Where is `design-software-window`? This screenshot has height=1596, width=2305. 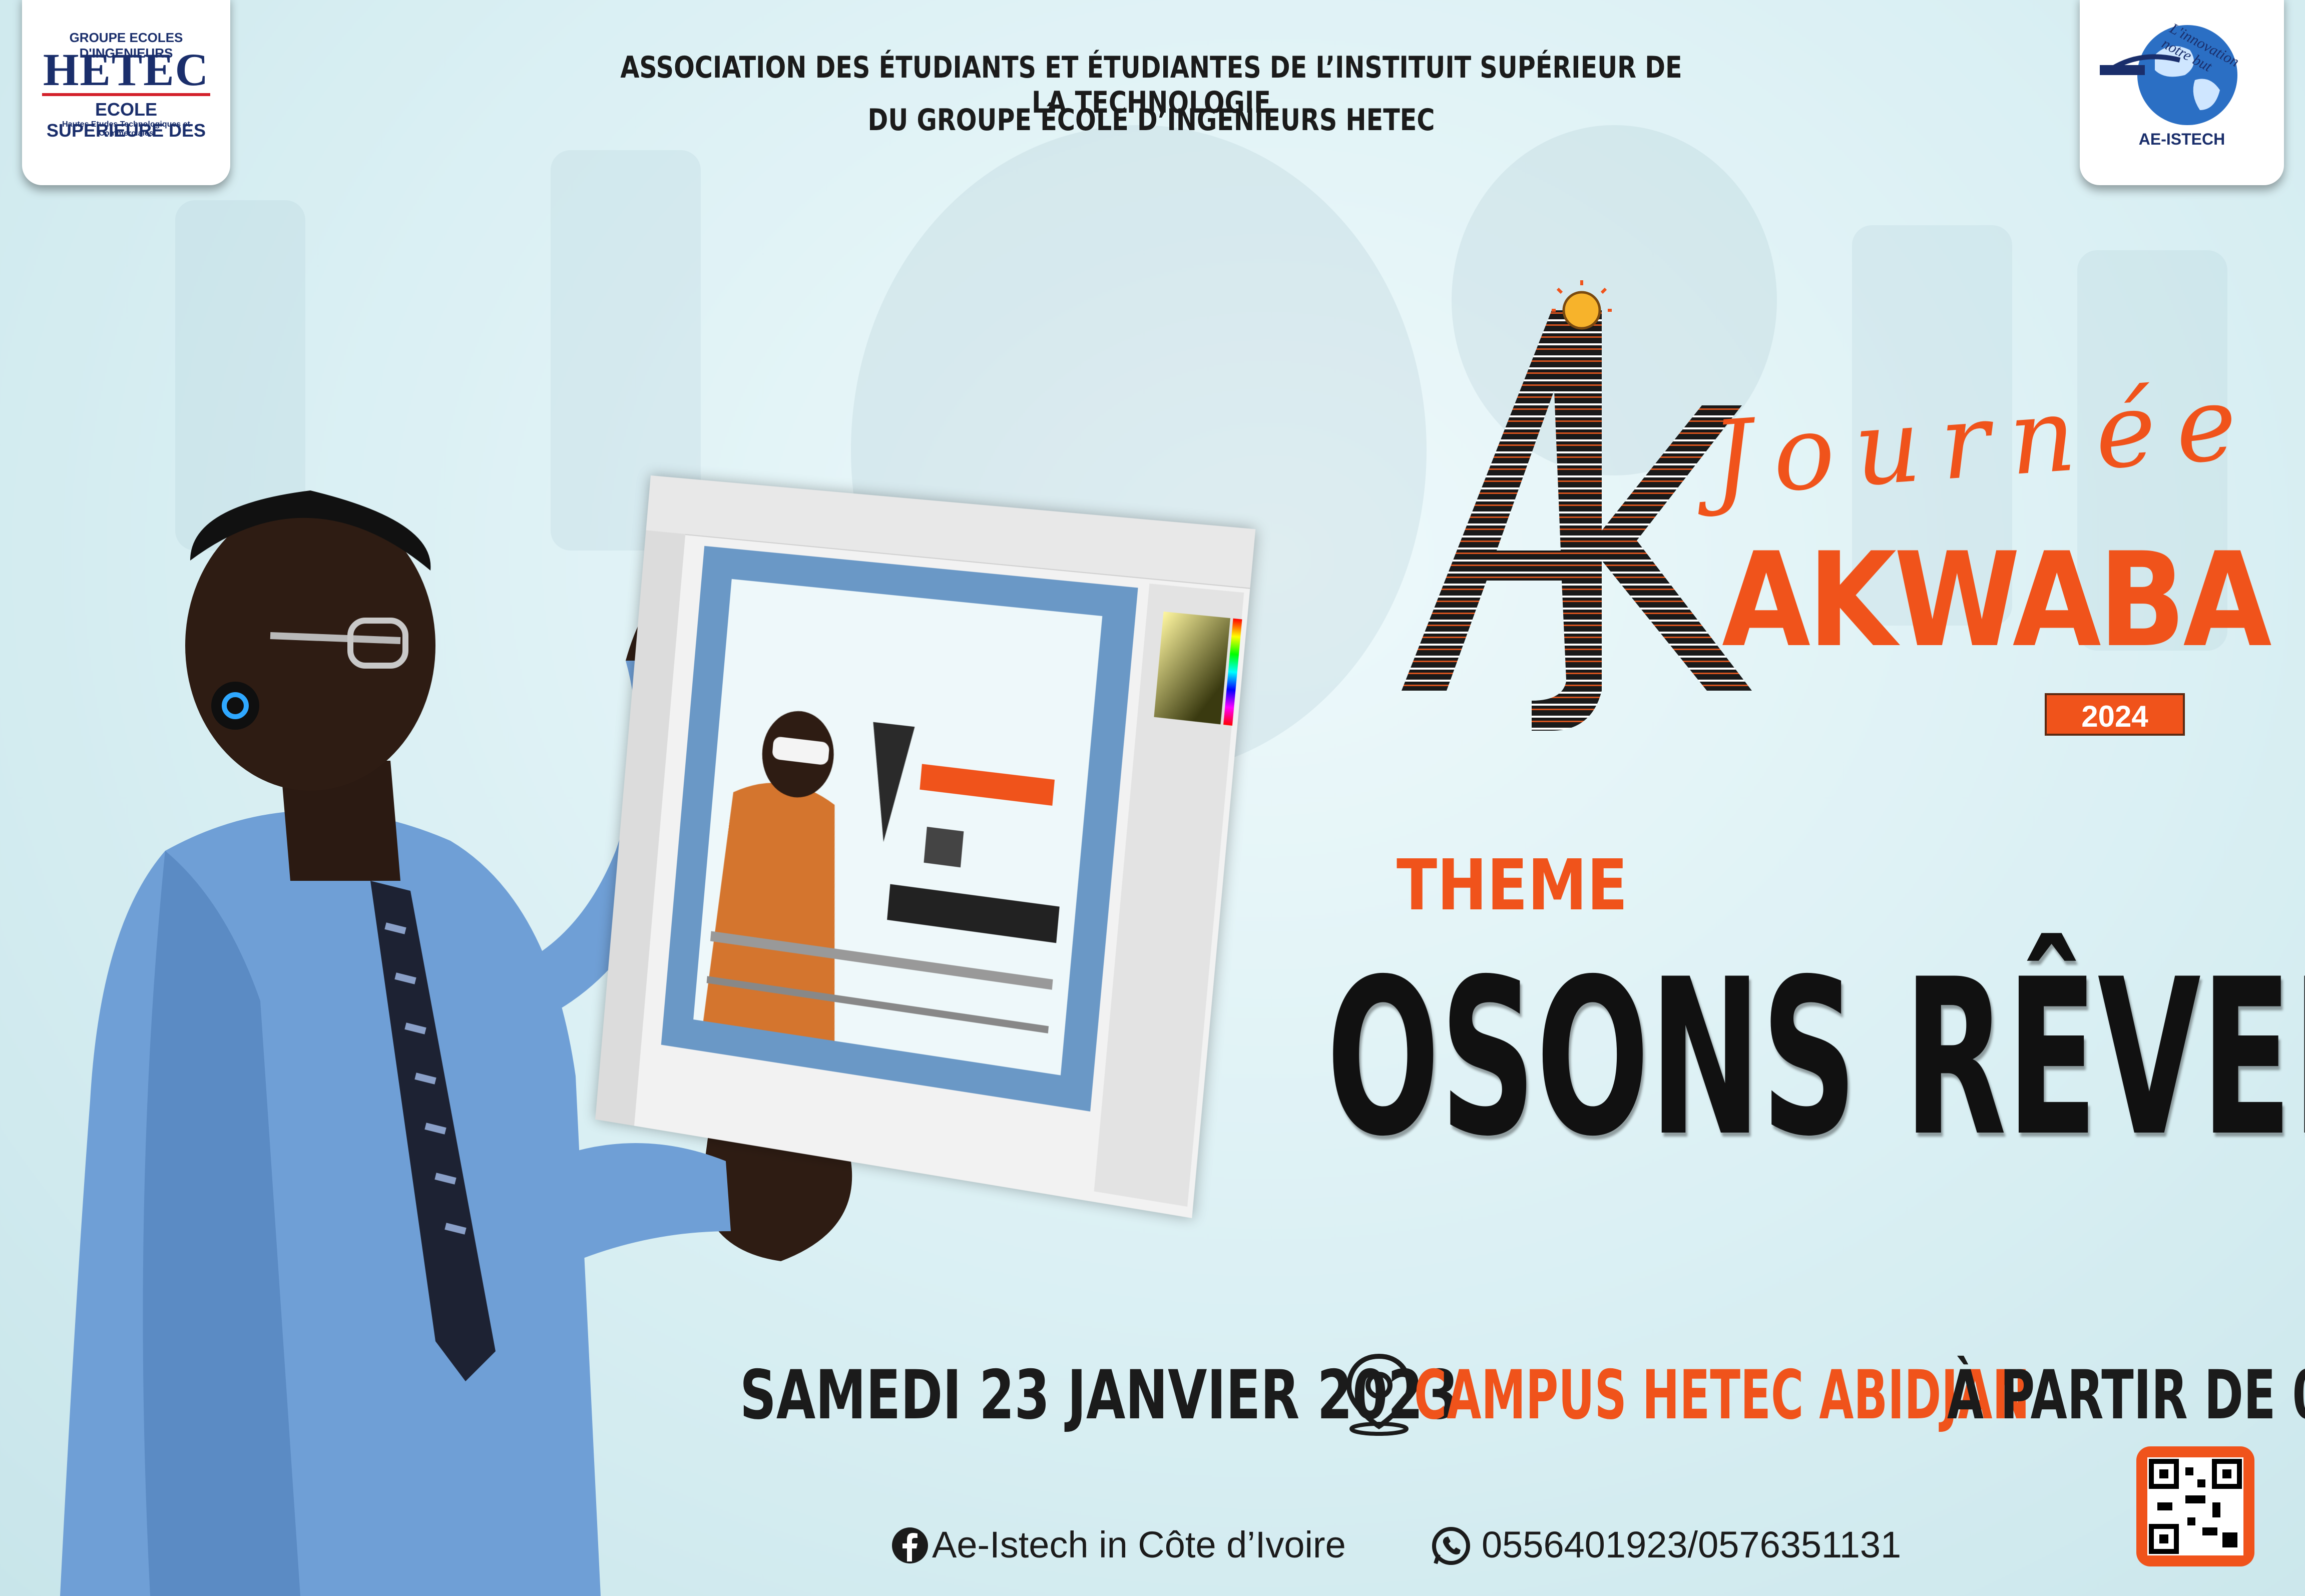 design-software-window is located at coordinates (926, 846).